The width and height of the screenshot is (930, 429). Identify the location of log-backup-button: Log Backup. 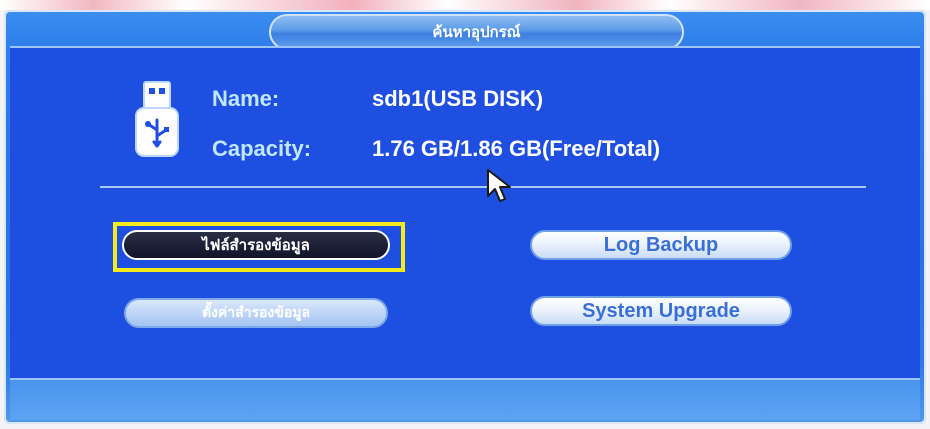
(661, 245).